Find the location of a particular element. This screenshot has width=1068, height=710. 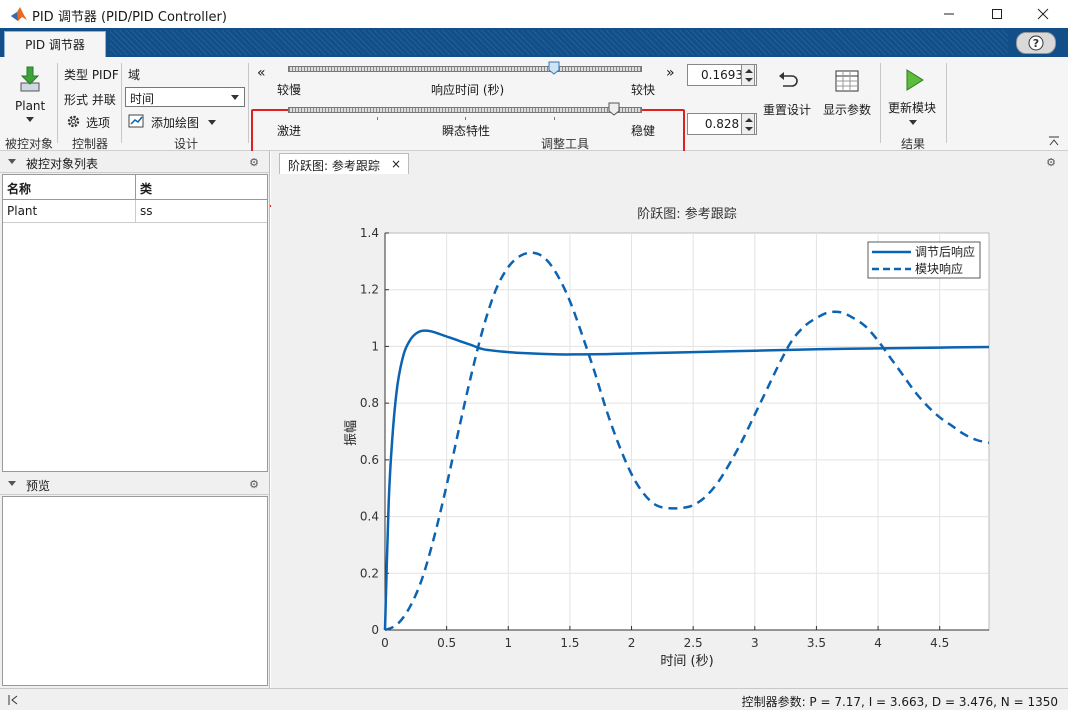

add-plot-label: 添加绘图 is located at coordinates (175, 123).